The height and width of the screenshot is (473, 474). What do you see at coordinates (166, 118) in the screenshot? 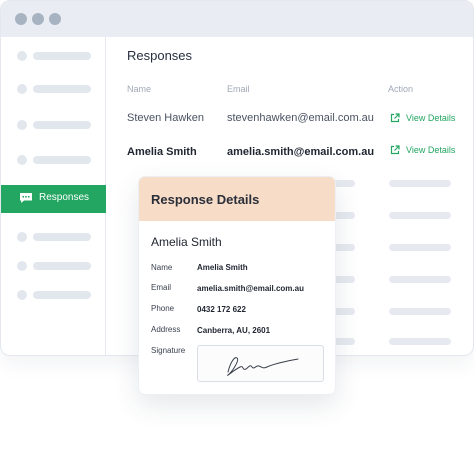
I see `row-name: Steven Hawken` at bounding box center [166, 118].